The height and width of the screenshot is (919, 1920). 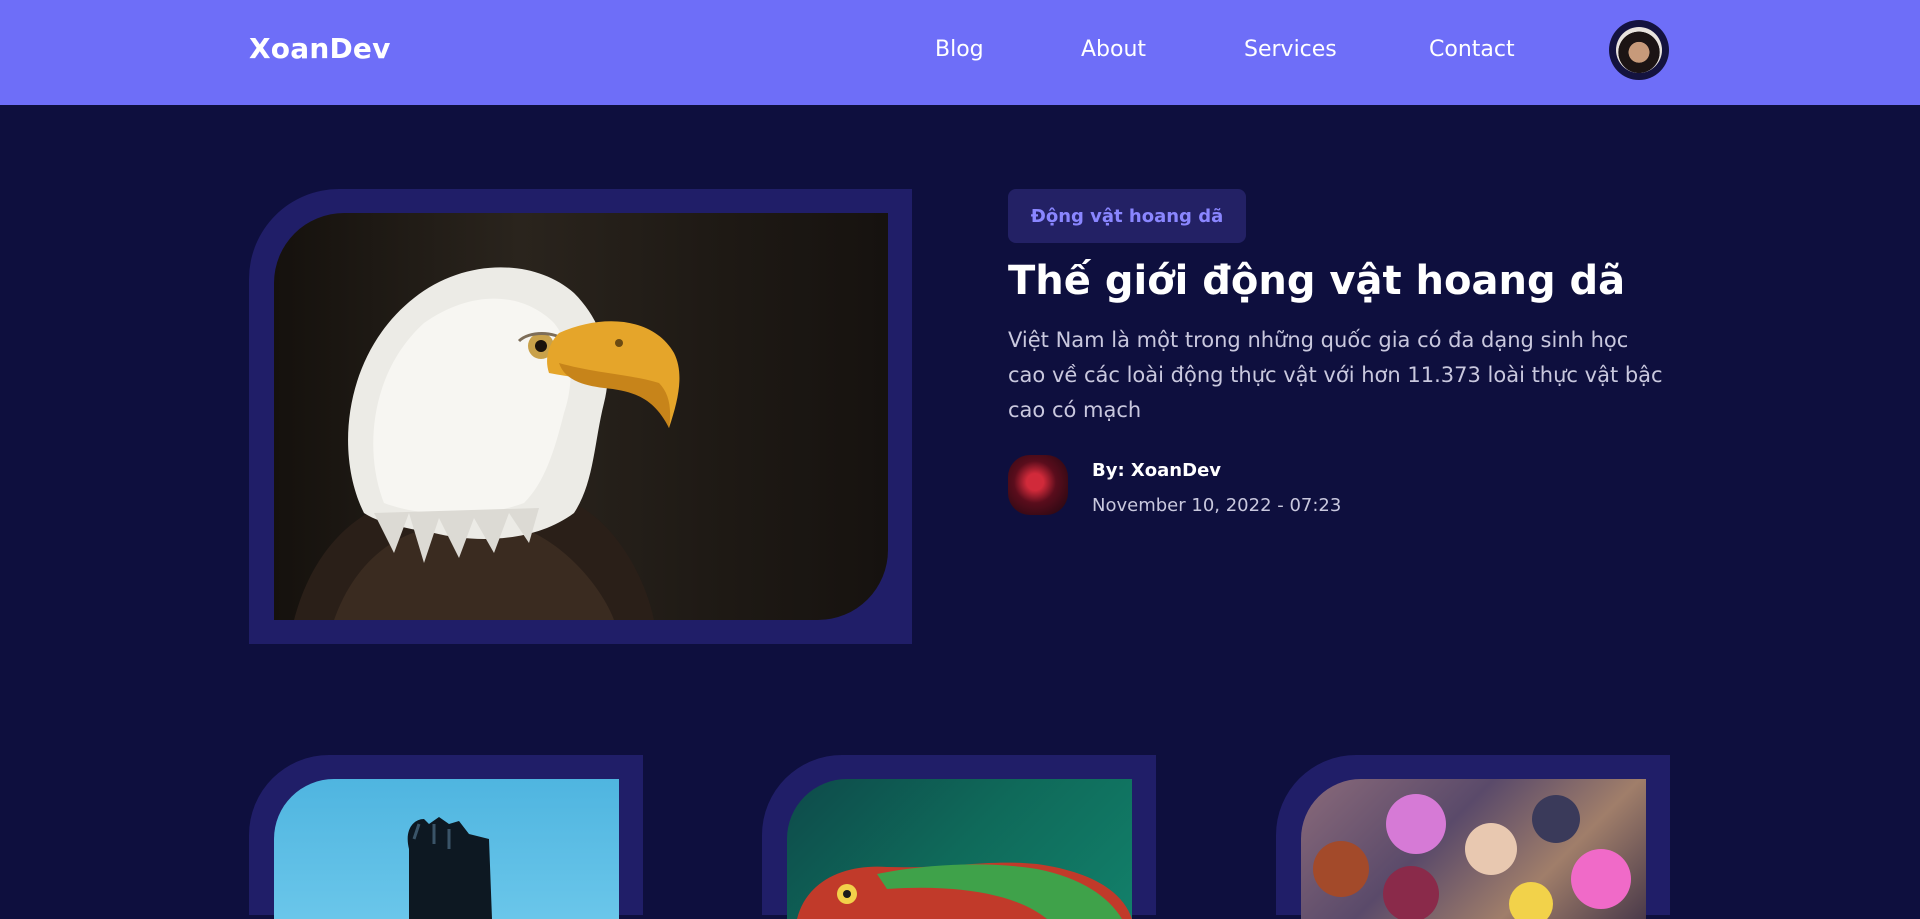 What do you see at coordinates (1038, 485) in the screenshot?
I see `author-avatar` at bounding box center [1038, 485].